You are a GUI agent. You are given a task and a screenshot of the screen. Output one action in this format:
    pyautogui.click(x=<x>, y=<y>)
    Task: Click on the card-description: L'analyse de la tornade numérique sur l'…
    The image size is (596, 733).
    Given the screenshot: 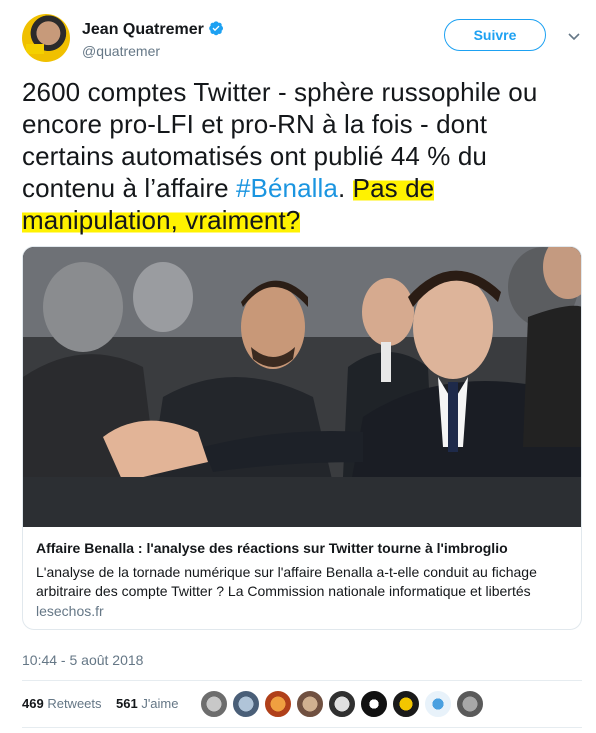 What is the action you would take?
    pyautogui.click(x=286, y=581)
    